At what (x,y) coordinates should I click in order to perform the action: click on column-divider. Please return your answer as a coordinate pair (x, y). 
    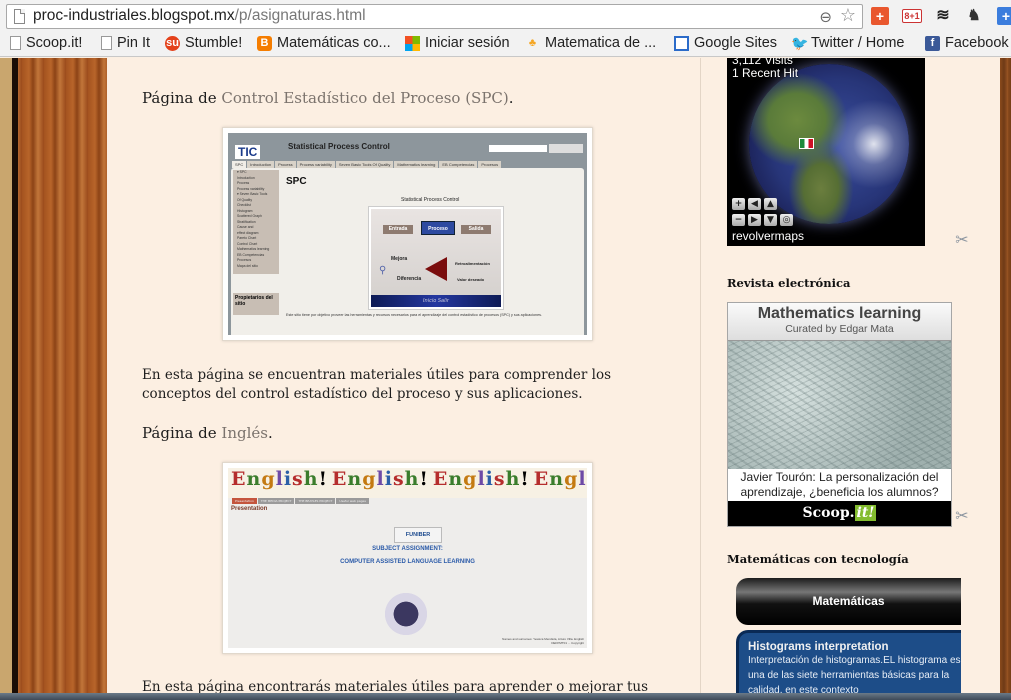
    Looking at the image, I should click on (700, 379).